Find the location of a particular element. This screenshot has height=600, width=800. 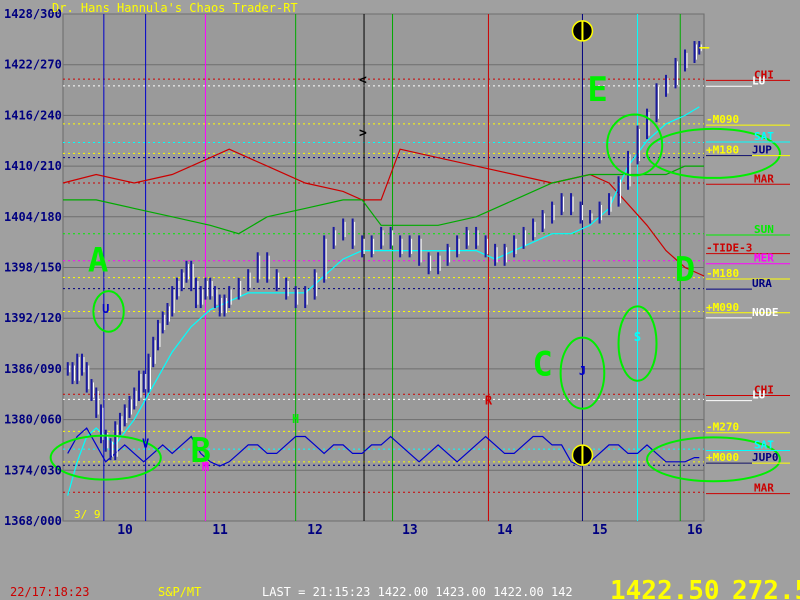

planet-label: NODE is located at coordinates (765, 312).